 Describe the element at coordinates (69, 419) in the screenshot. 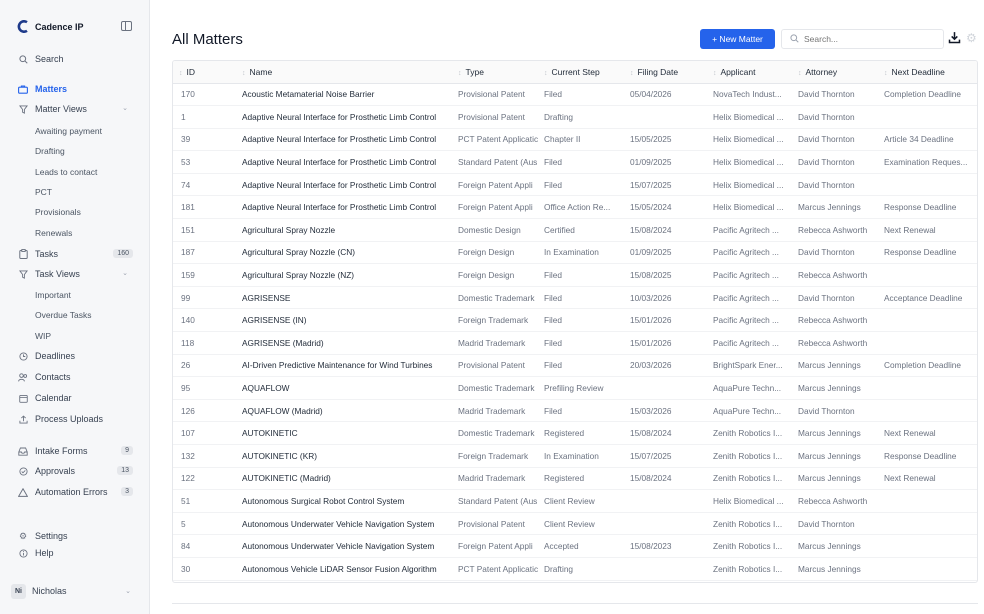

I see `nav-process-uploads-label: Process Uploads` at that location.